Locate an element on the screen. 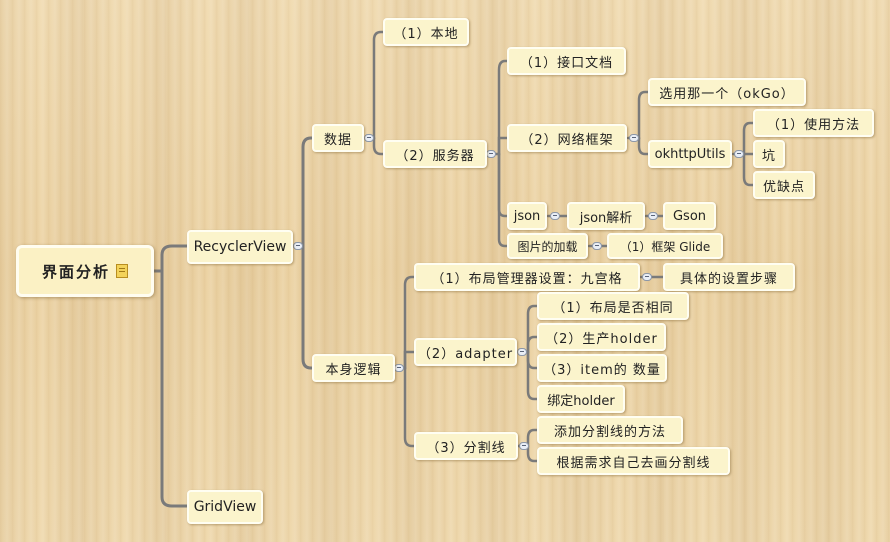  collapse-toggle-image-load is located at coordinates (597, 246).